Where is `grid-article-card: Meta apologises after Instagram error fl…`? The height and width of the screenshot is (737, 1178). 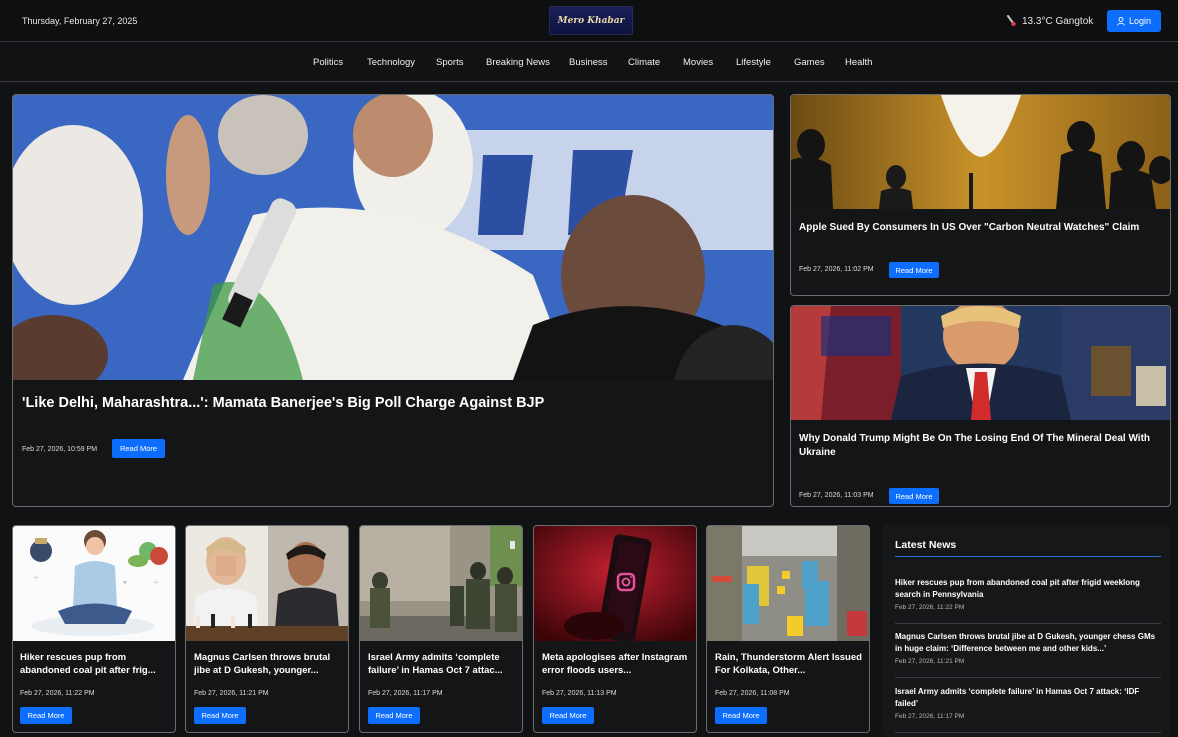 grid-article-card: Meta apologises after Instagram error fl… is located at coordinates (615, 629).